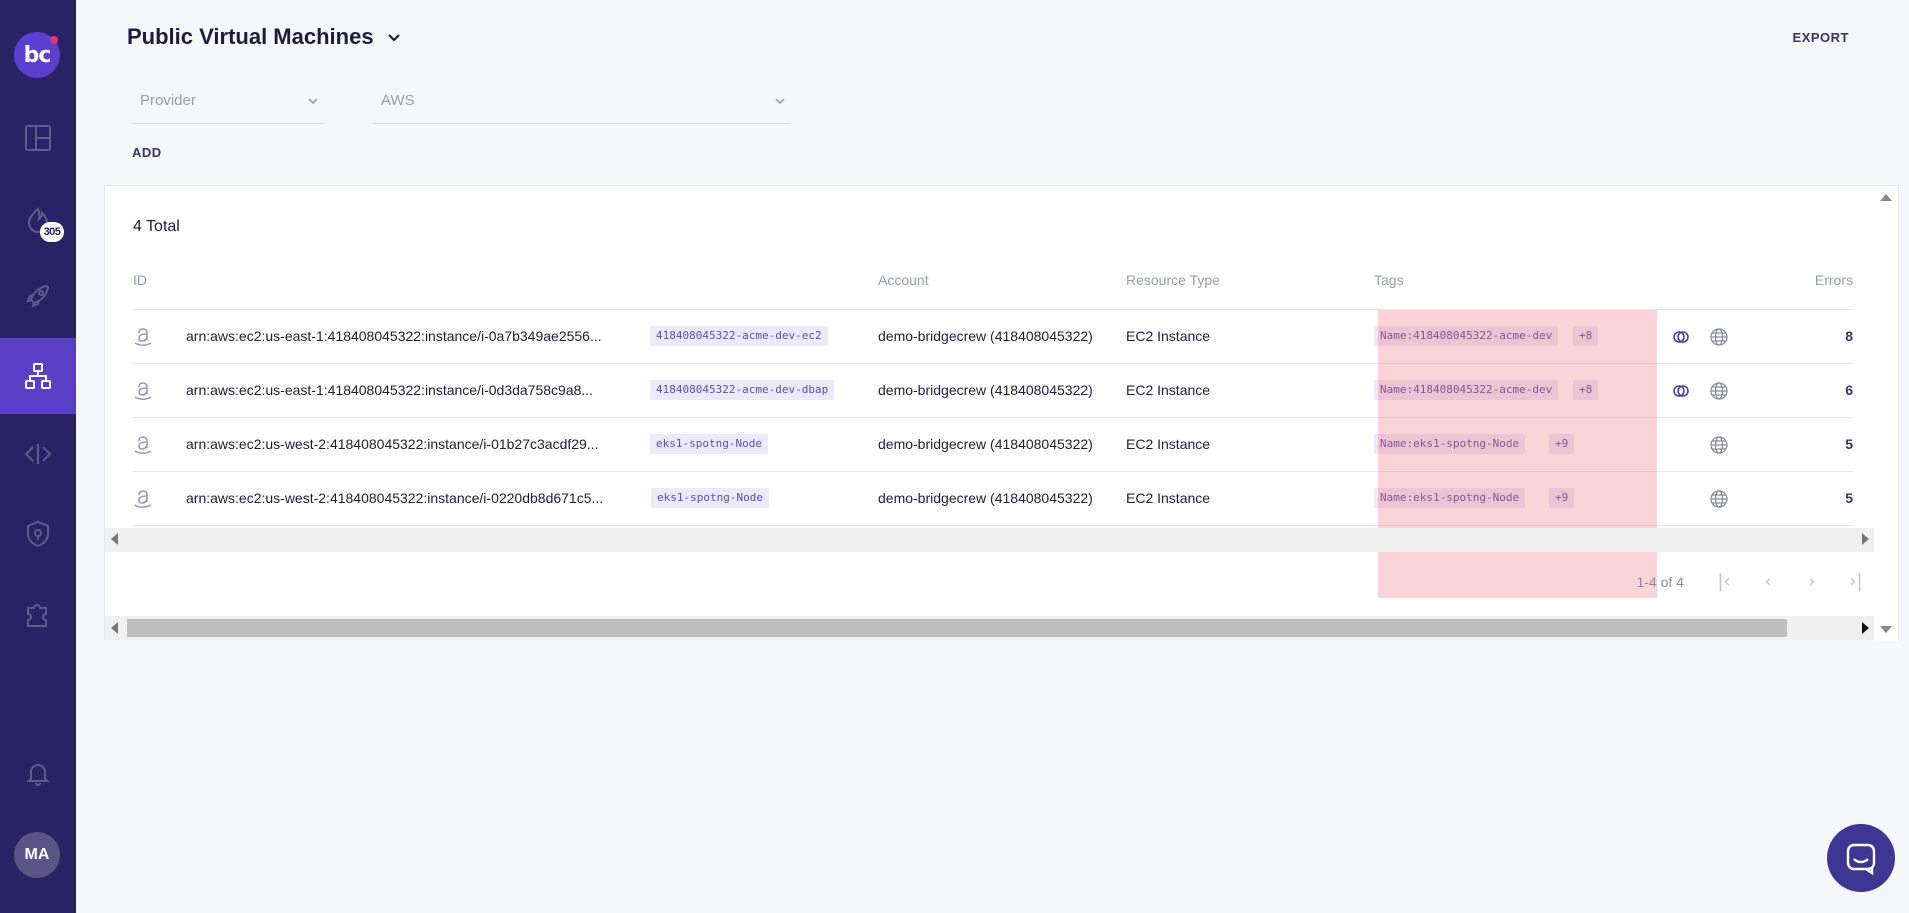 This screenshot has height=913, width=1909. What do you see at coordinates (250, 37) in the screenshot?
I see `page-title: Public Virtual Machines` at bounding box center [250, 37].